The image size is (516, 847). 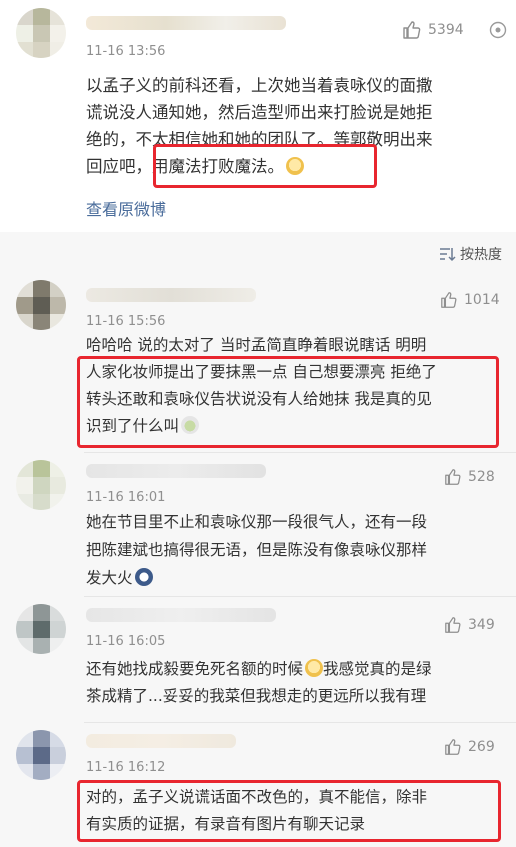 What do you see at coordinates (446, 30) in the screenshot?
I see `like-count: 5394` at bounding box center [446, 30].